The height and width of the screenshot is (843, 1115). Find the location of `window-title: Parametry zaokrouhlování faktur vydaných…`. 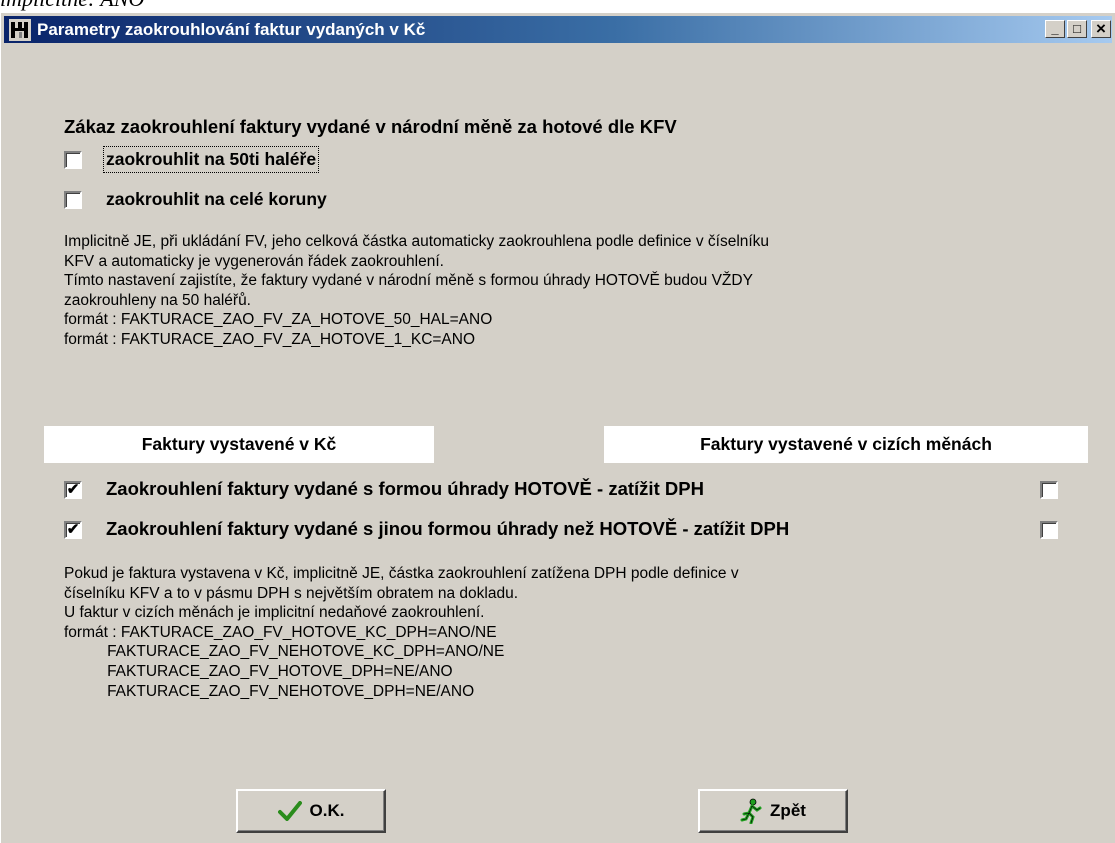

window-title: Parametry zaokrouhlování faktur vydaných… is located at coordinates (231, 29).